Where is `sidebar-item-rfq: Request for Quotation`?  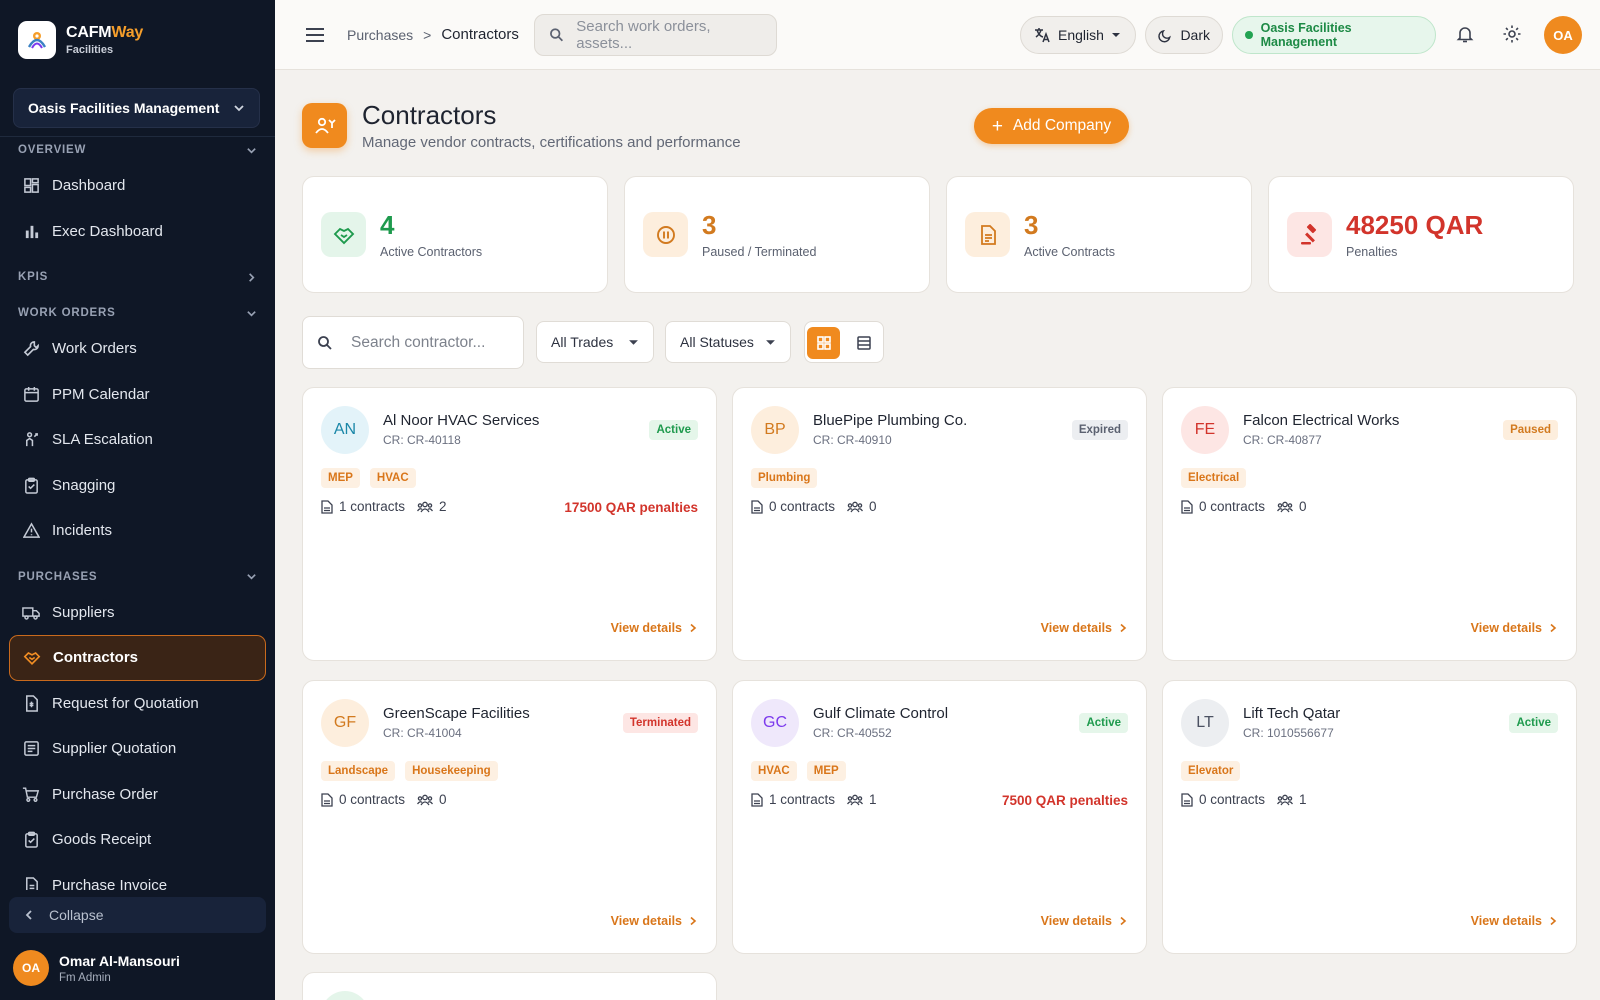 sidebar-item-rfq: Request for Quotation is located at coordinates (137, 704).